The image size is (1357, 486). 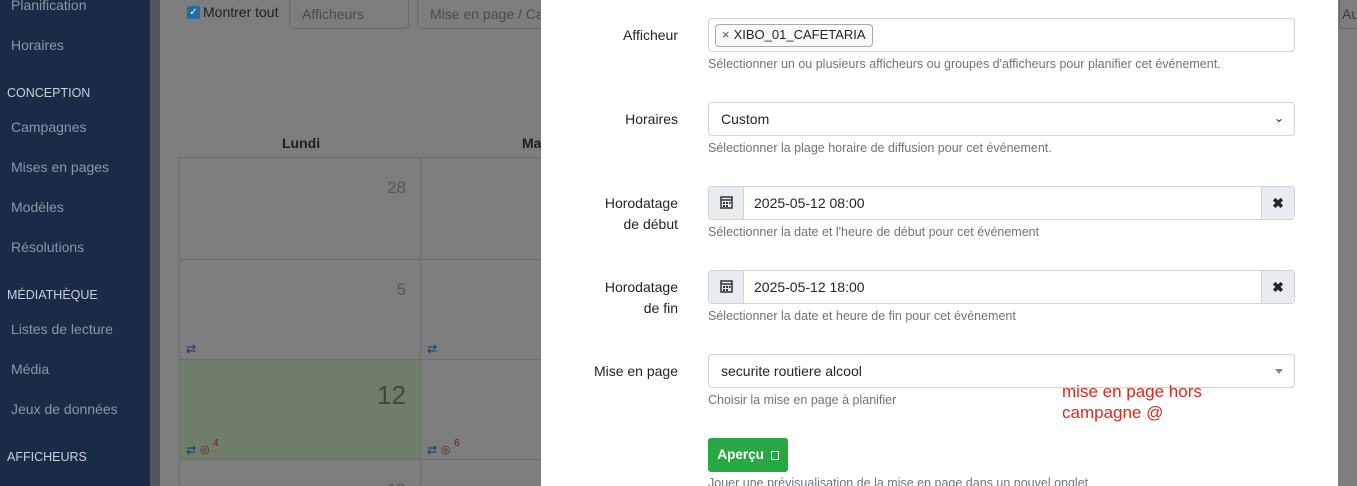 What do you see at coordinates (52, 295) in the screenshot?
I see `sidebar-section-mediatheque: MÉDIATHÈQUE` at bounding box center [52, 295].